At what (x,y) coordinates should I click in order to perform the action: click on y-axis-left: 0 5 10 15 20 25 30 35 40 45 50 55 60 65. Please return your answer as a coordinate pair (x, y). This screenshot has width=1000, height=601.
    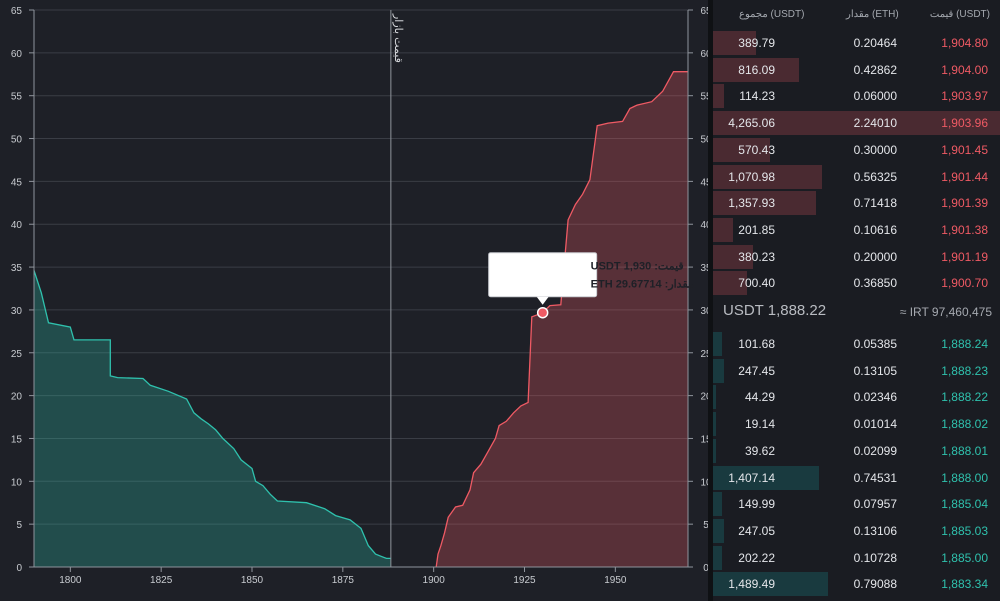
    Looking at the image, I should click on (23, 290).